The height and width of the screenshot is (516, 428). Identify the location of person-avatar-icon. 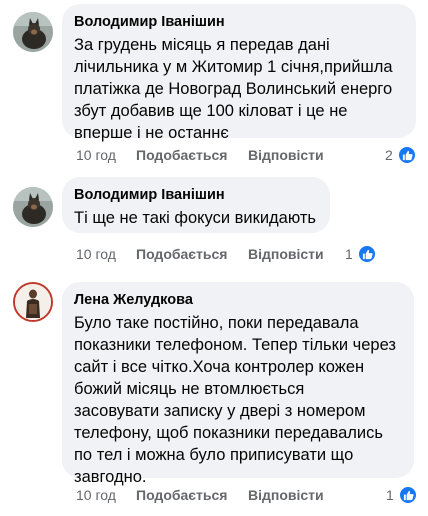
(33, 302).